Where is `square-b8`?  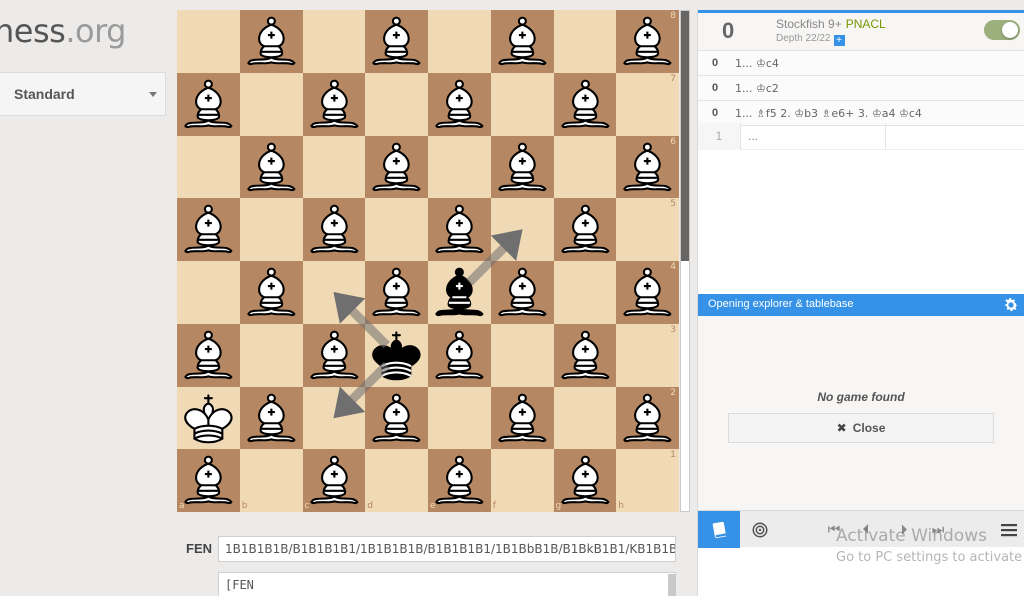
square-b8 is located at coordinates (271, 41).